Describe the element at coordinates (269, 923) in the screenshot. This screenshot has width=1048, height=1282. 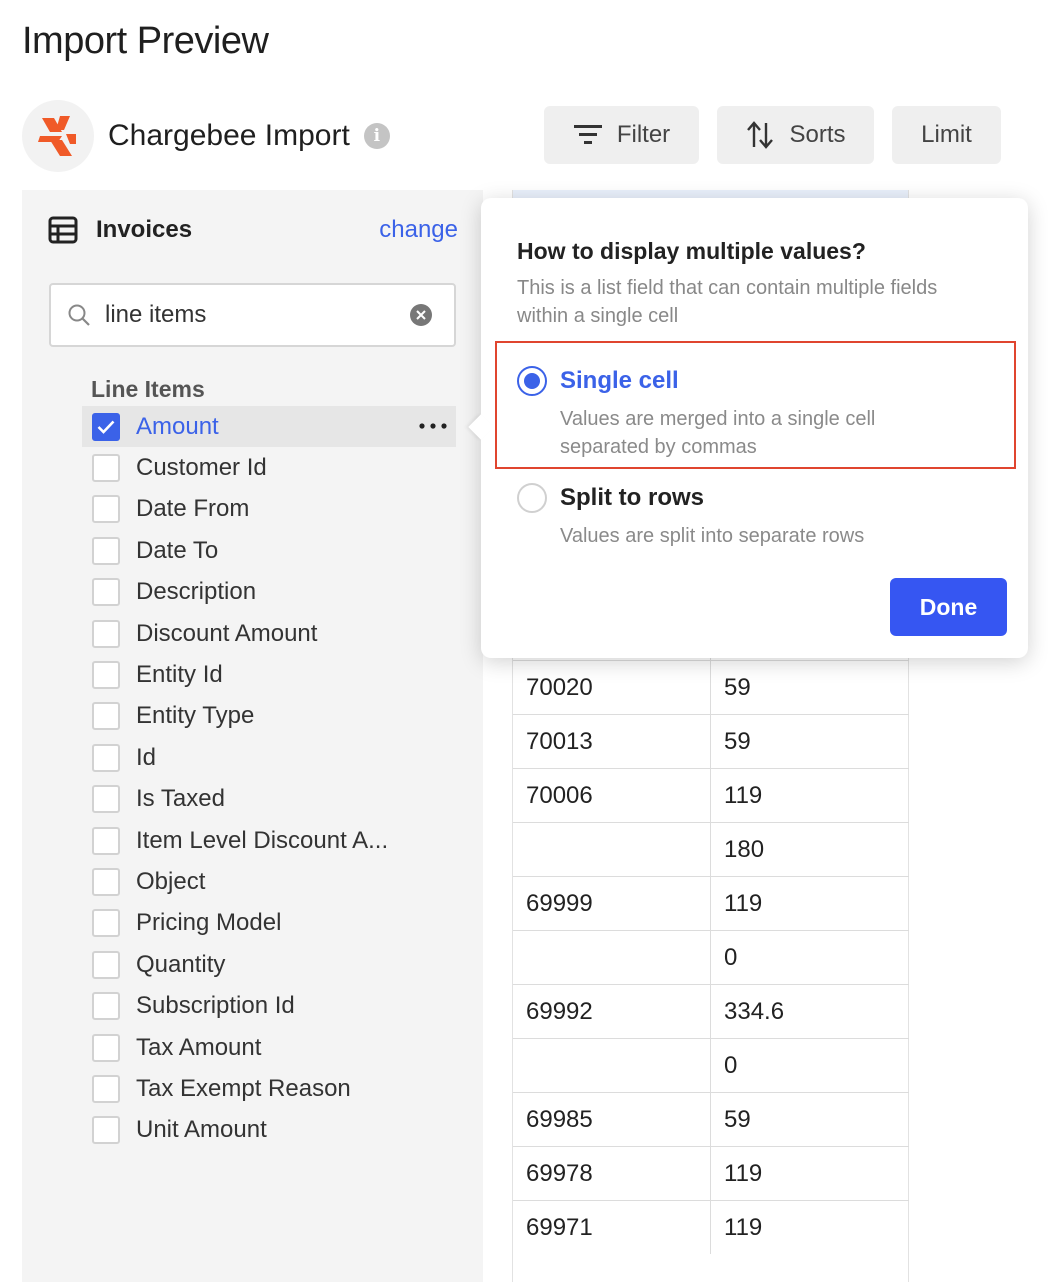
I see `field-item: Pricing Model` at that location.